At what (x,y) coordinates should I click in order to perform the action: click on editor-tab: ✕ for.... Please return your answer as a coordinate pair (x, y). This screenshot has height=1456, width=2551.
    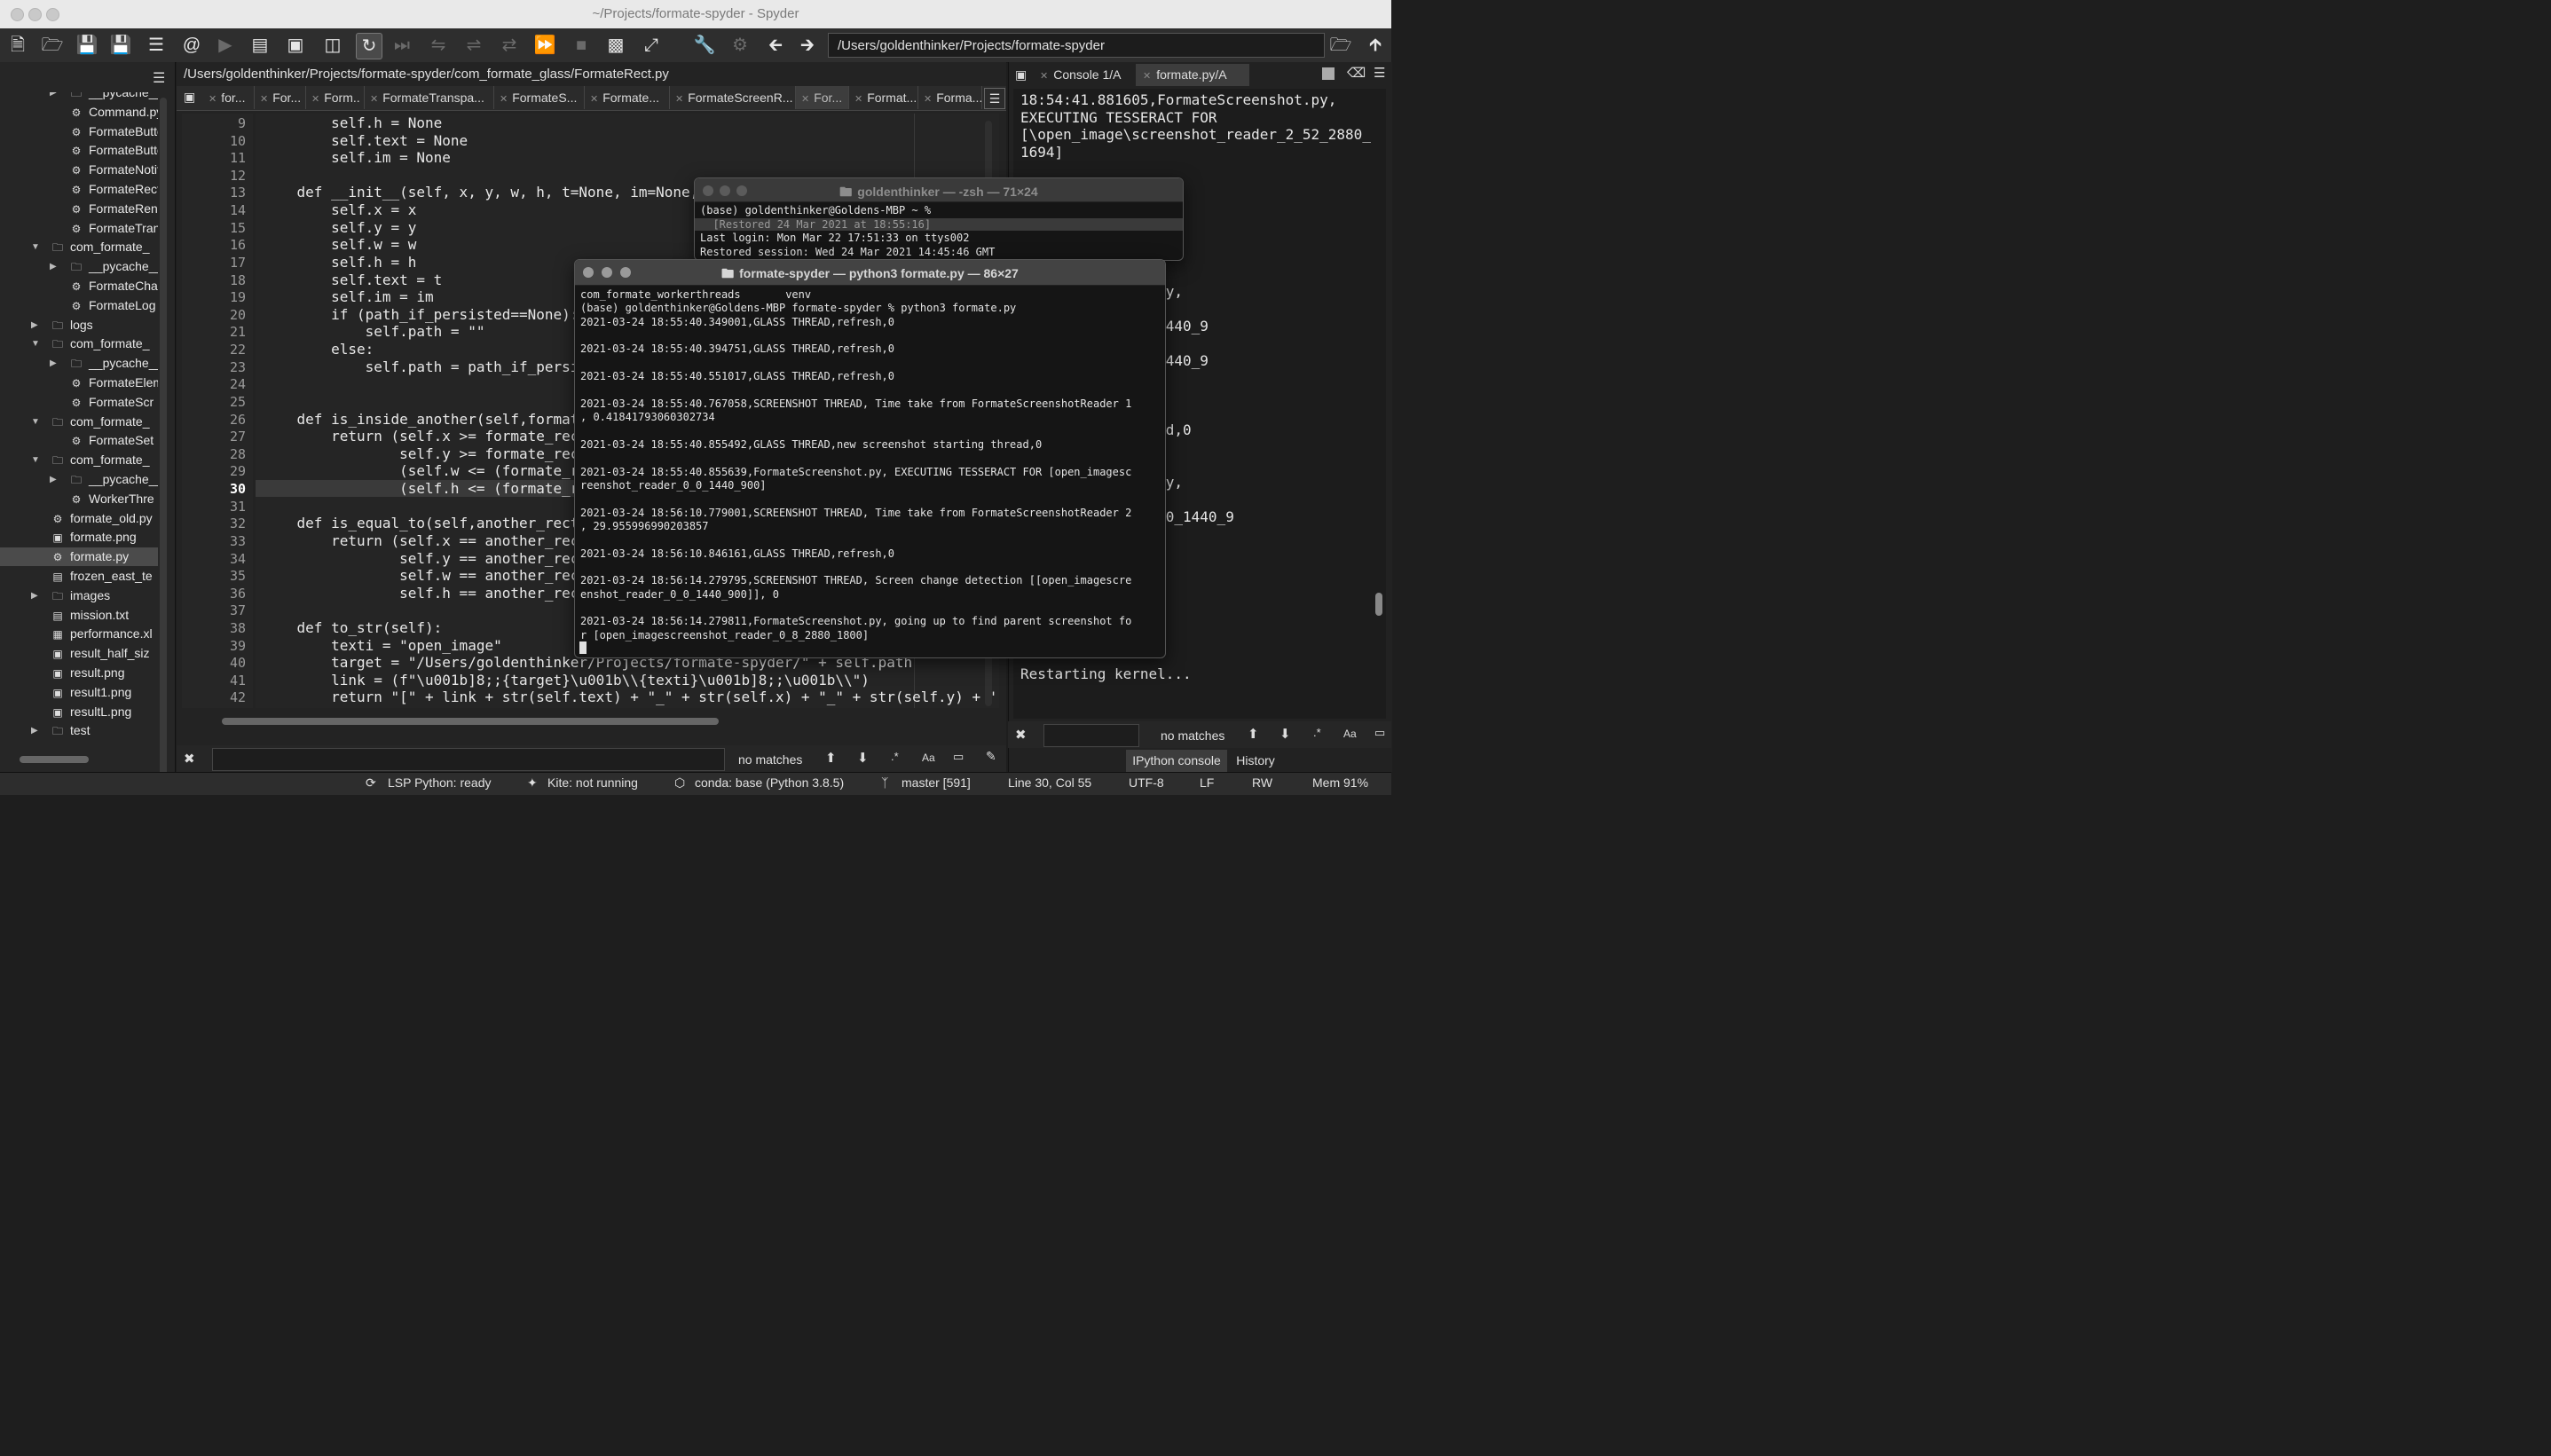
    Looking at the image, I should click on (229, 97).